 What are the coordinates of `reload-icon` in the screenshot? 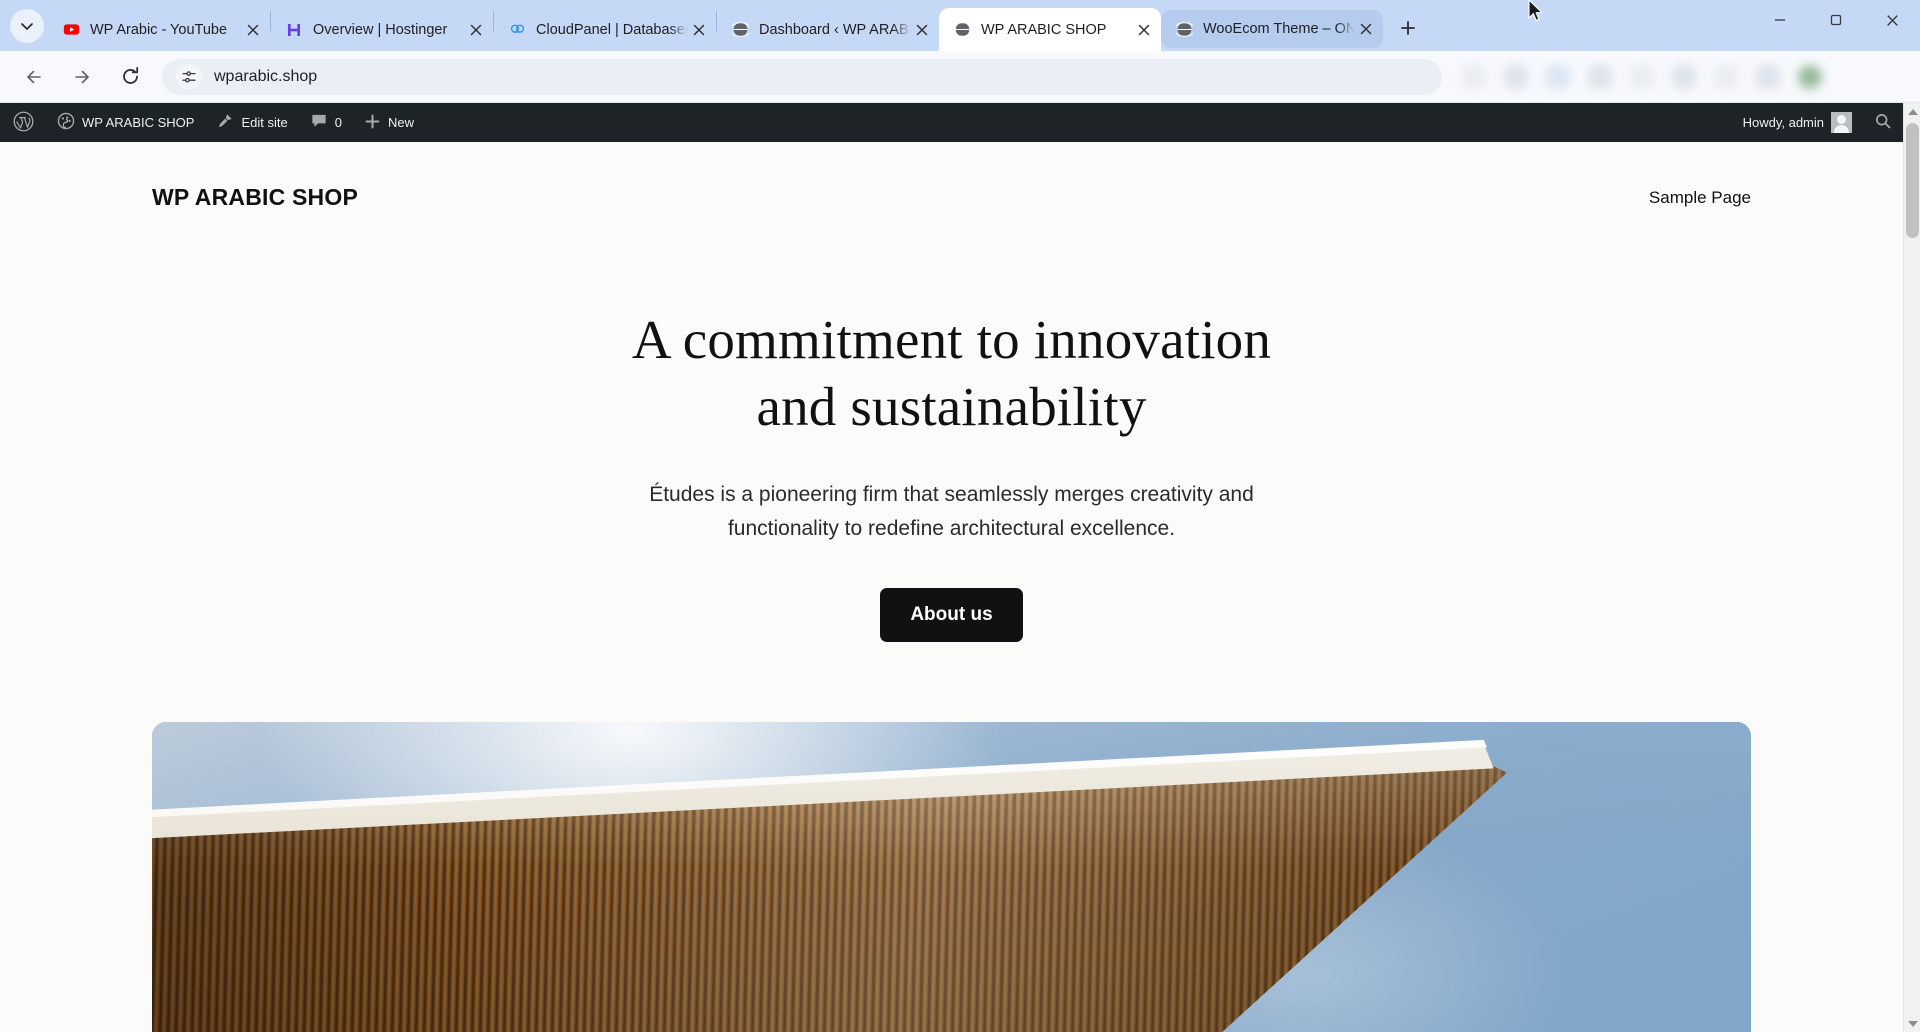 It's located at (130, 75).